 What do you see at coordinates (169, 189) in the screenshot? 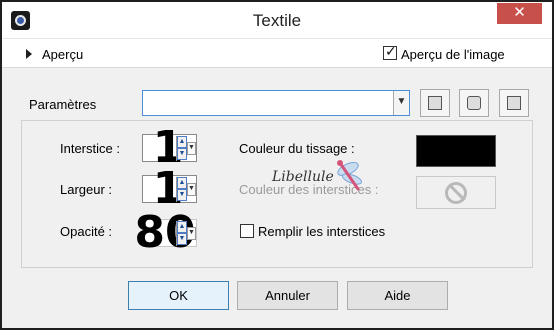
I see `width-stepper: 1 ▲ ▼ ▼` at bounding box center [169, 189].